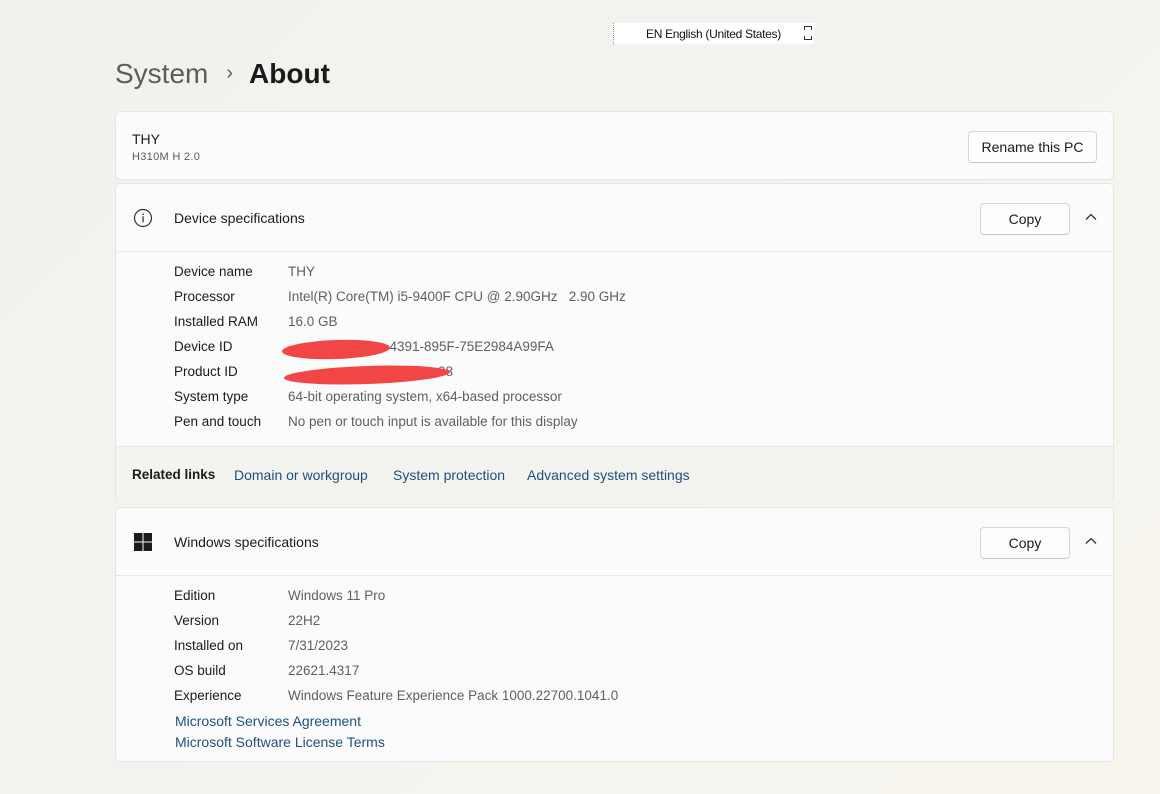  Describe the element at coordinates (1025, 543) in the screenshot. I see `copy-windows-specs-button: Copy` at that location.